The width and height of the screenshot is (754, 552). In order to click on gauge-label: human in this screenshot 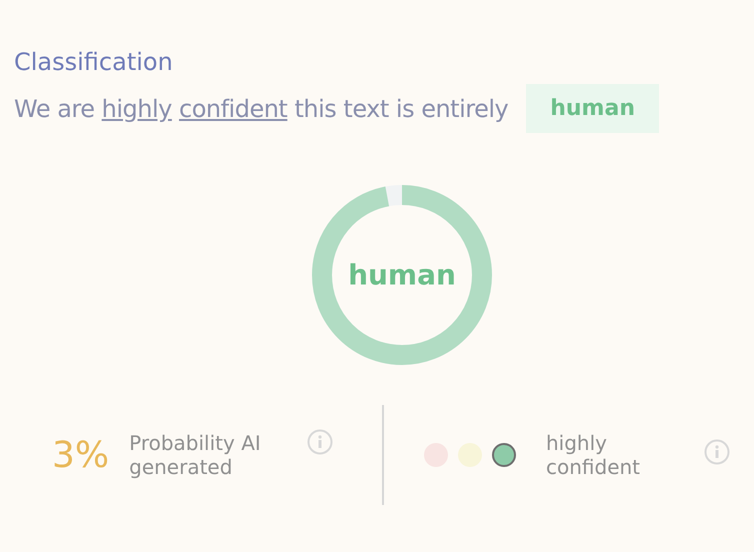, I will do `click(402, 275)`.